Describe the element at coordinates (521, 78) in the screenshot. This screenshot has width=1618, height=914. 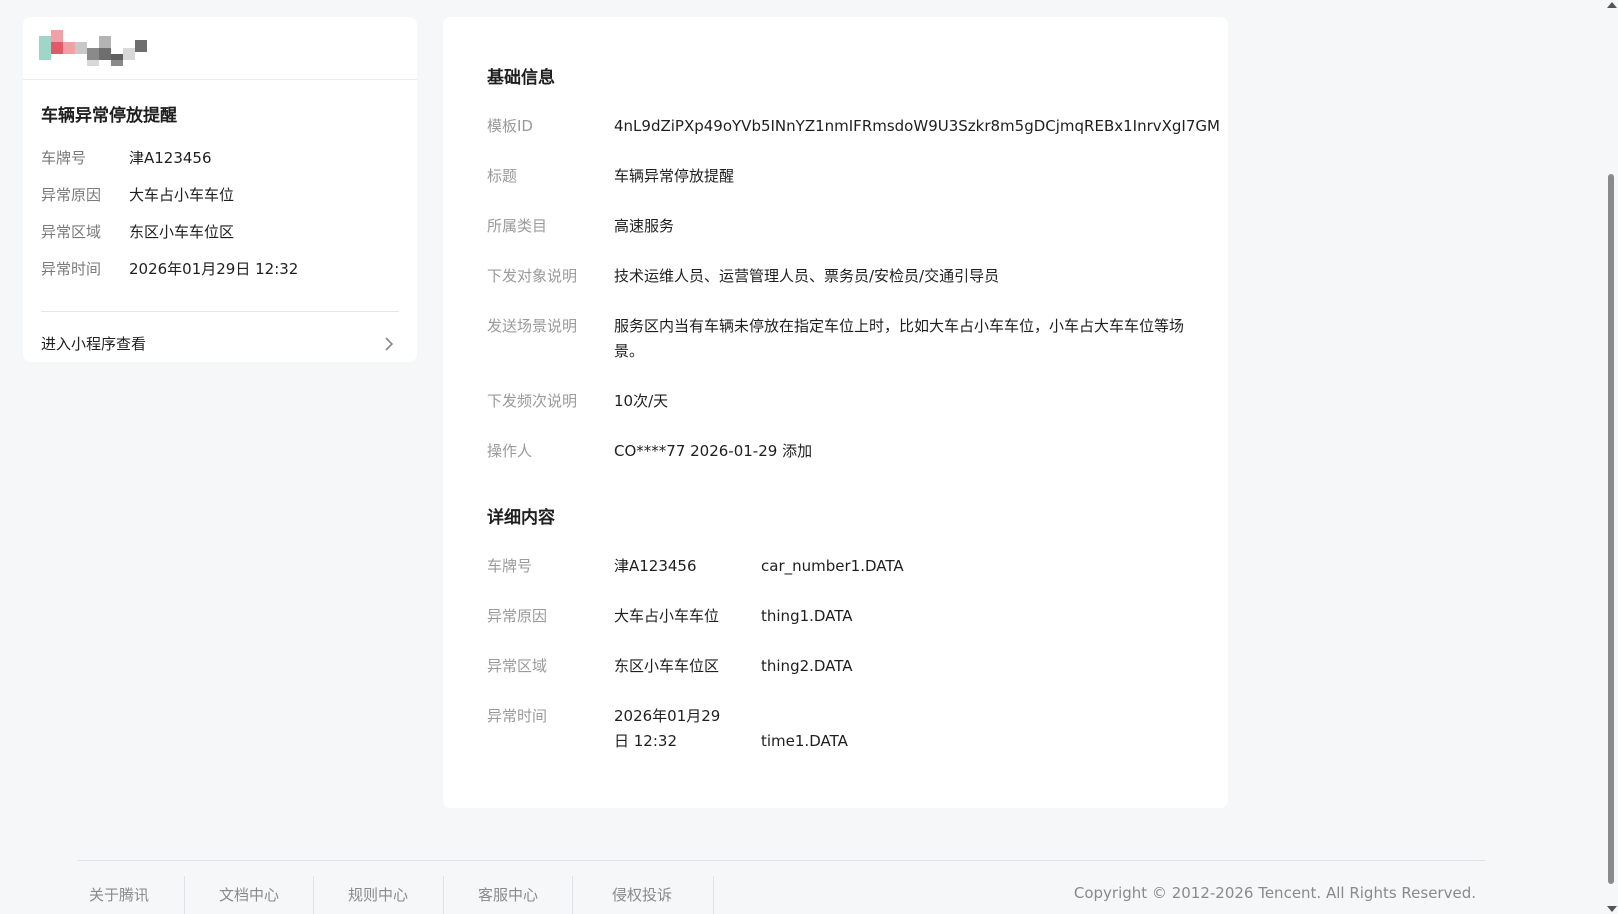
I see `section-title-basic: 基础信息` at that location.